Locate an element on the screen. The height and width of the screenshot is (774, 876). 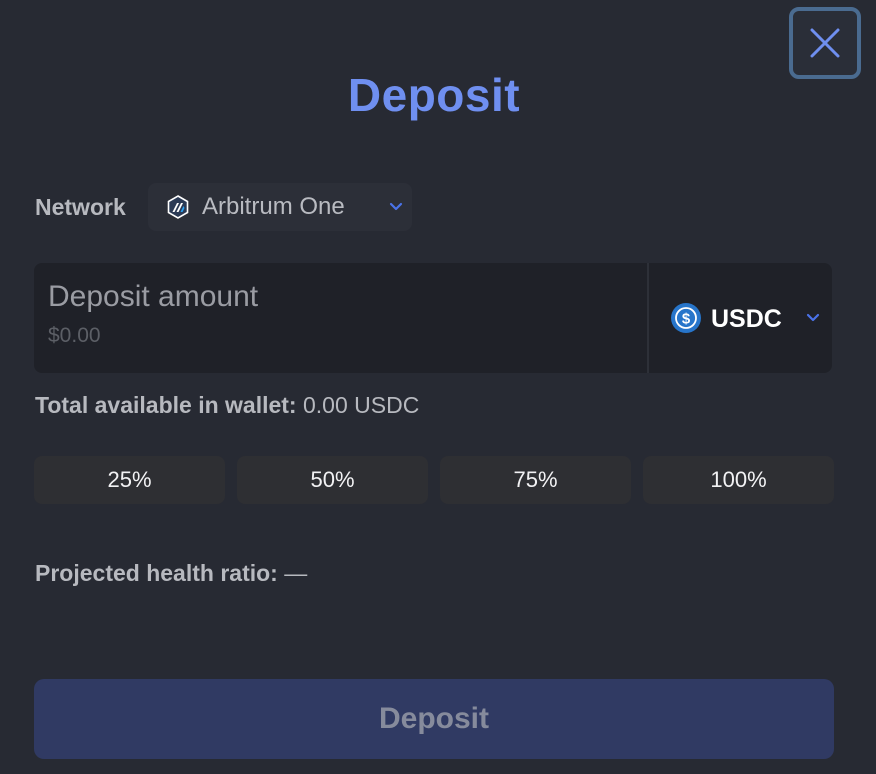
wallet-balance-label: Total available in wallet: is located at coordinates (166, 405).